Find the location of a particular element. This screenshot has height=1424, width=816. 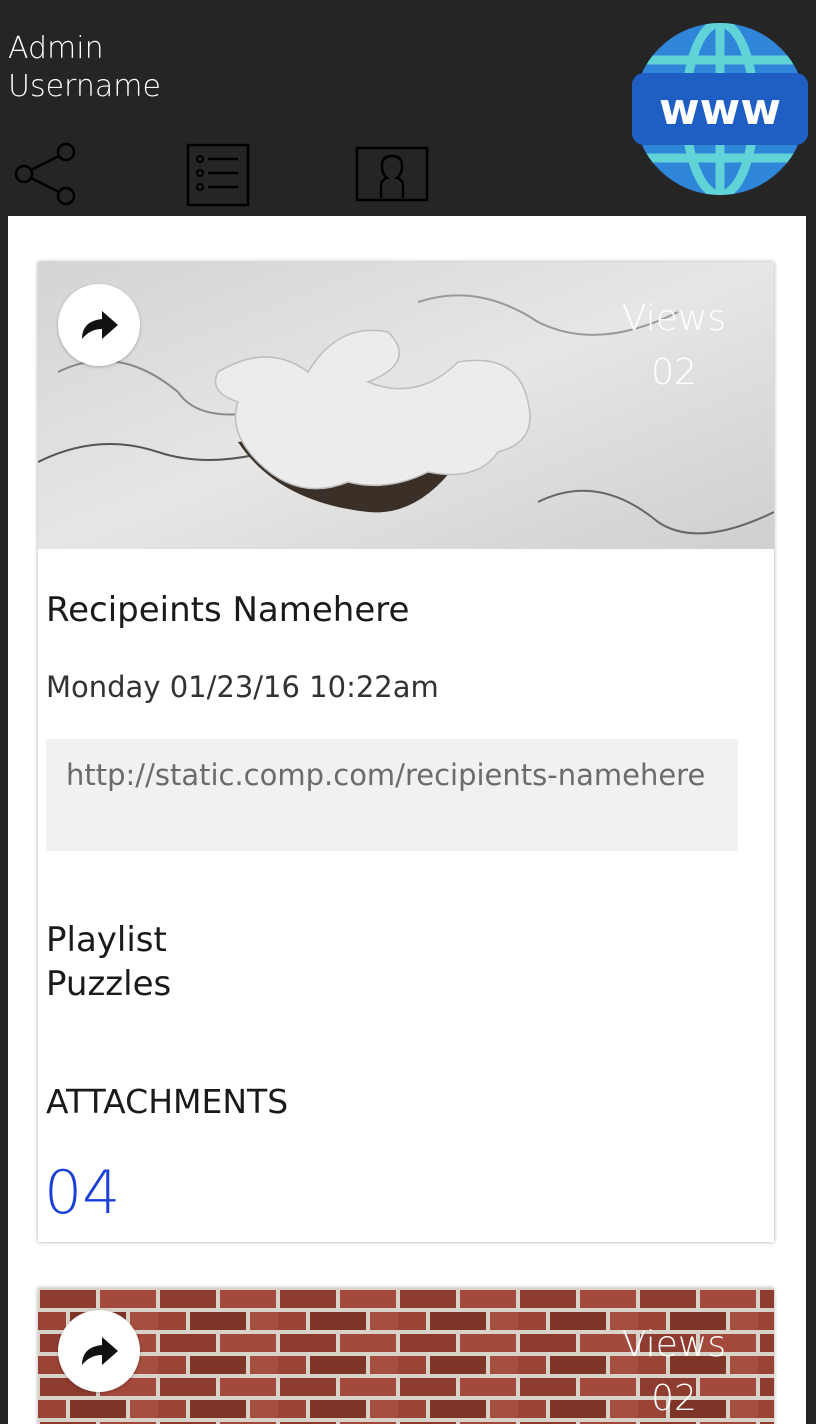

share-card: Views 02 is located at coordinates (406, 1356).